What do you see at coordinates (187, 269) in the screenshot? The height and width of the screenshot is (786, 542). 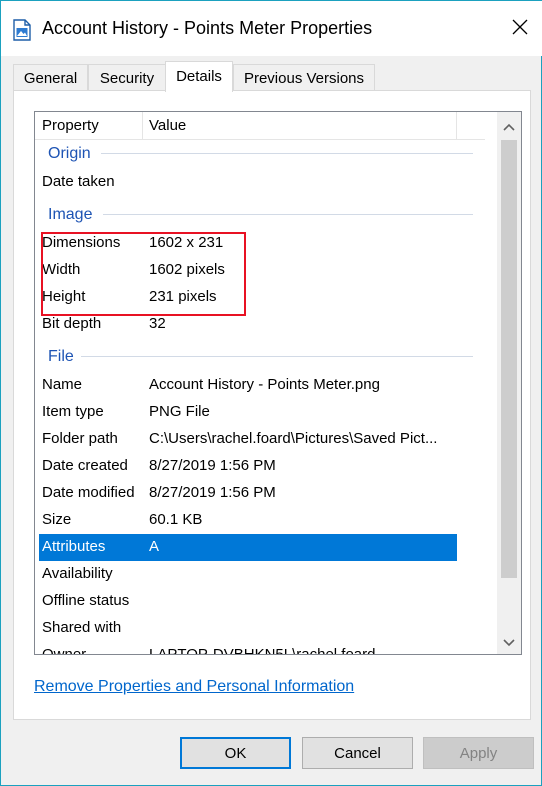 I see `property-value: 1602 pixels` at bounding box center [187, 269].